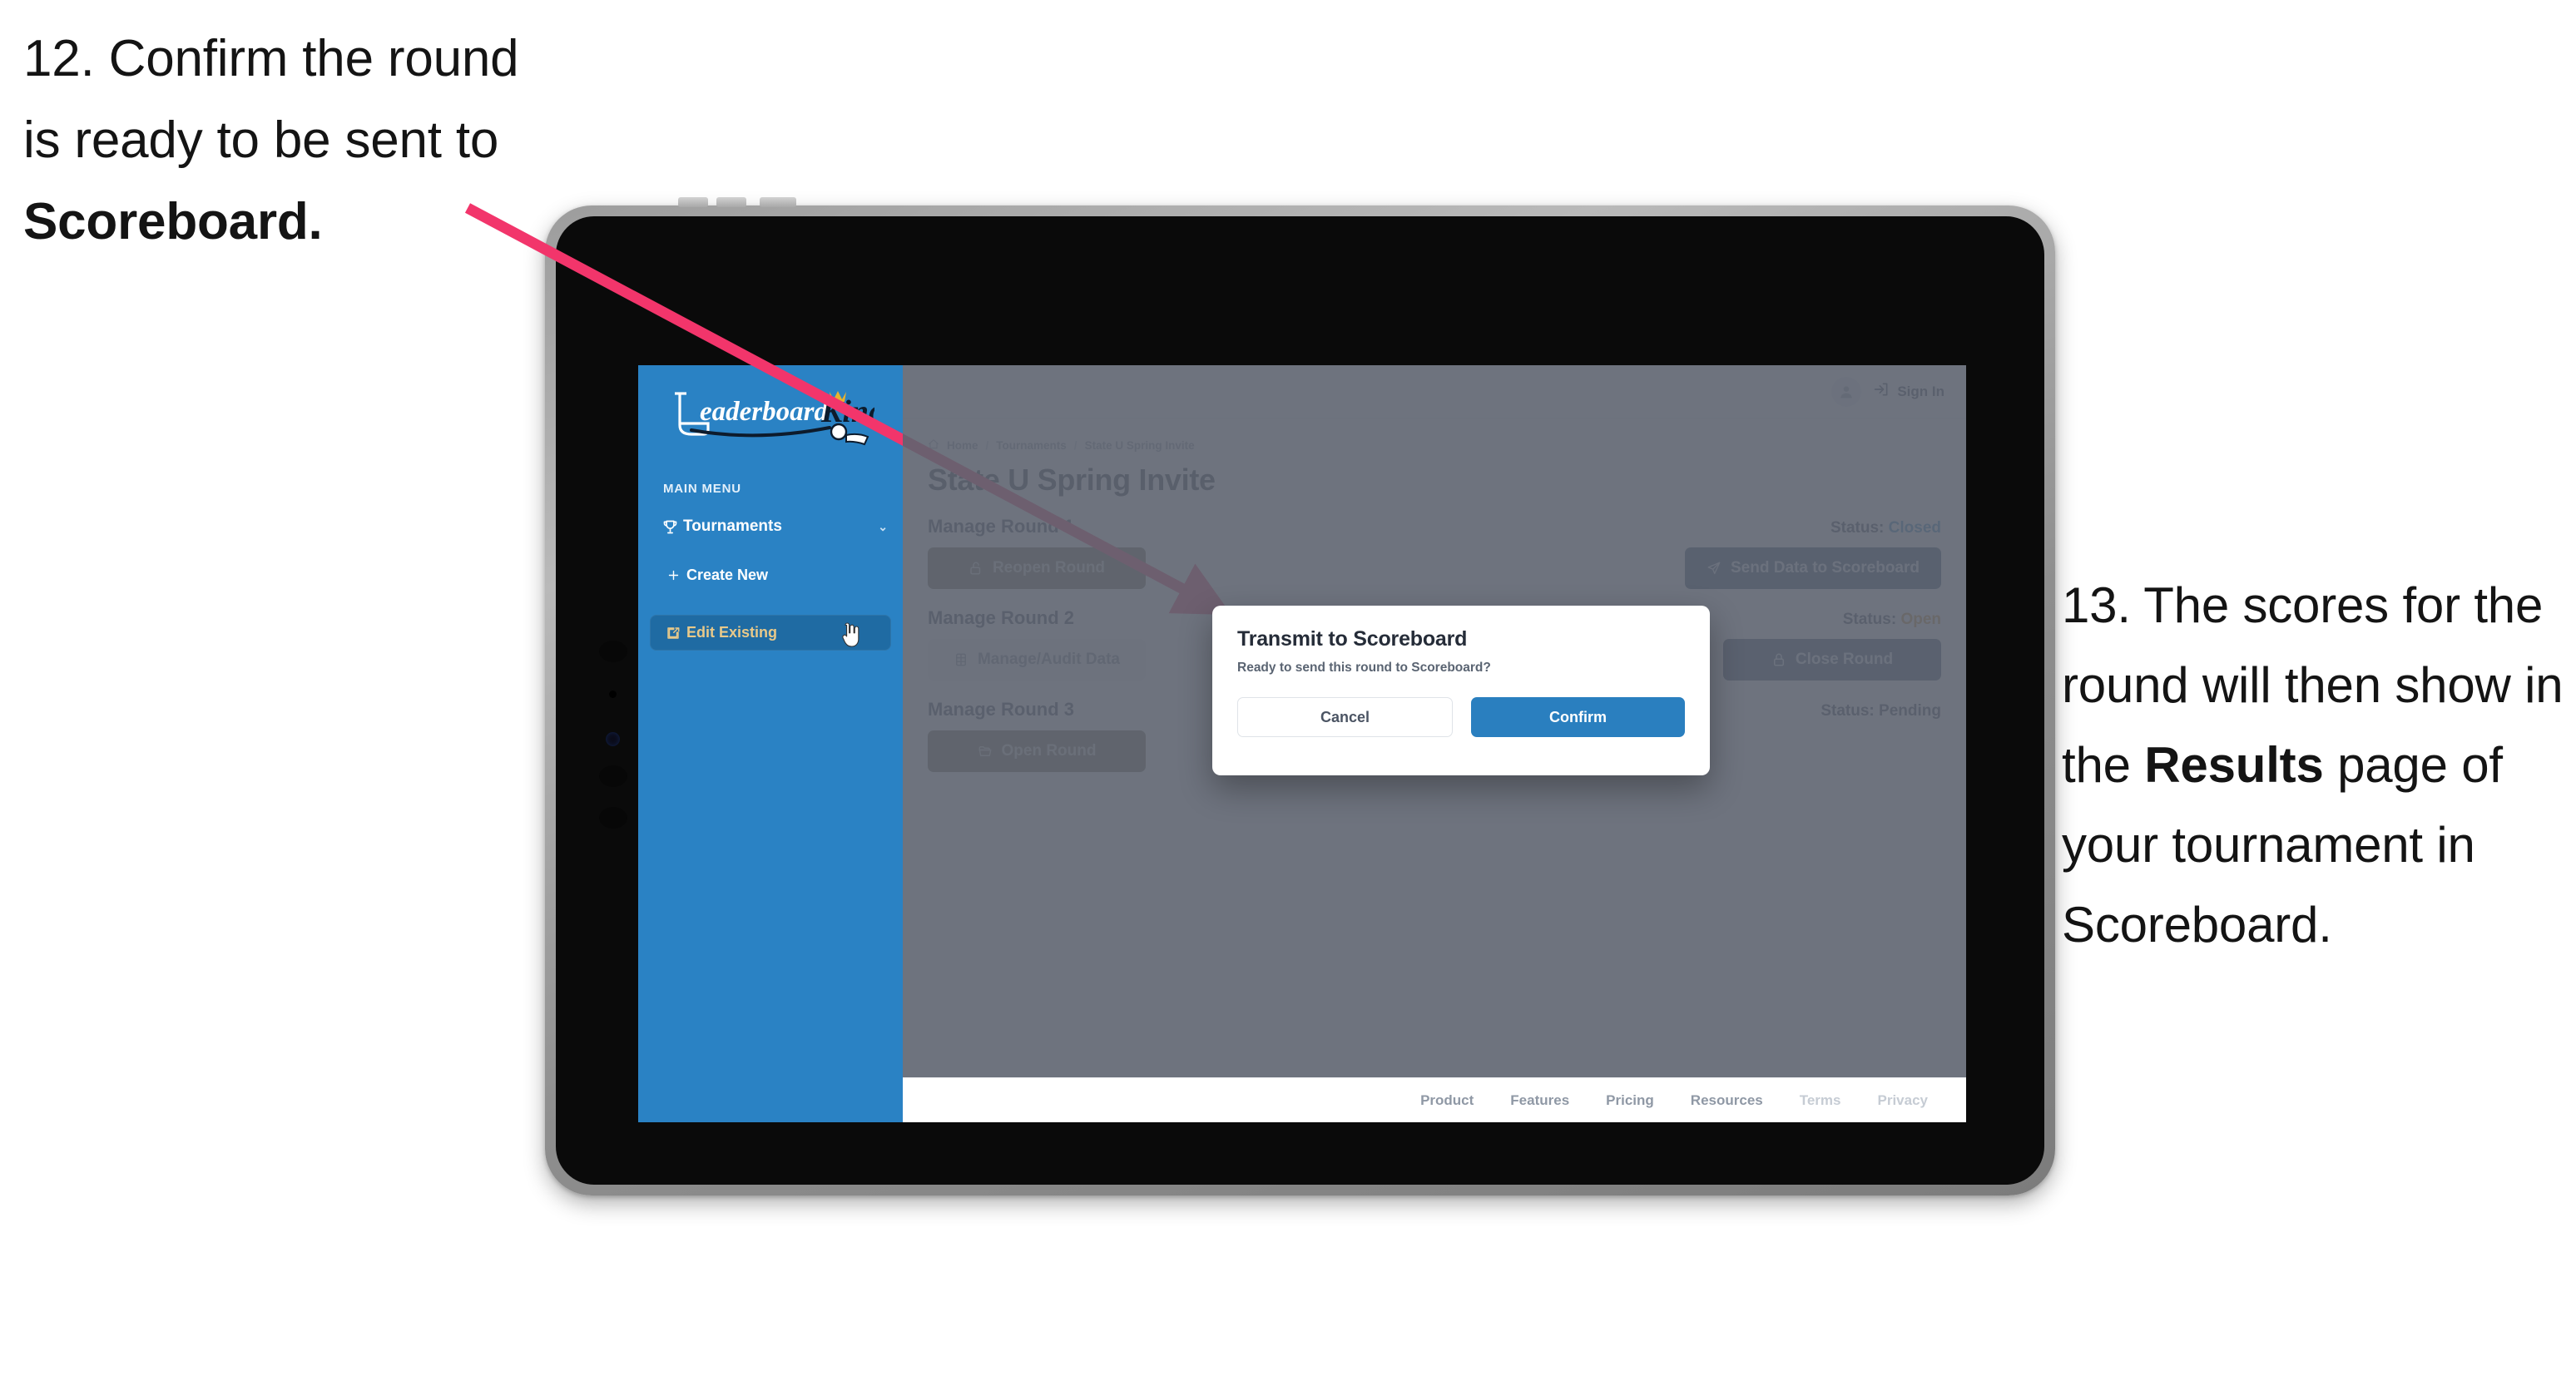  Describe the element at coordinates (1139, 445) in the screenshot. I see `breadcrumb-item-current: State U Spring Invite` at that location.